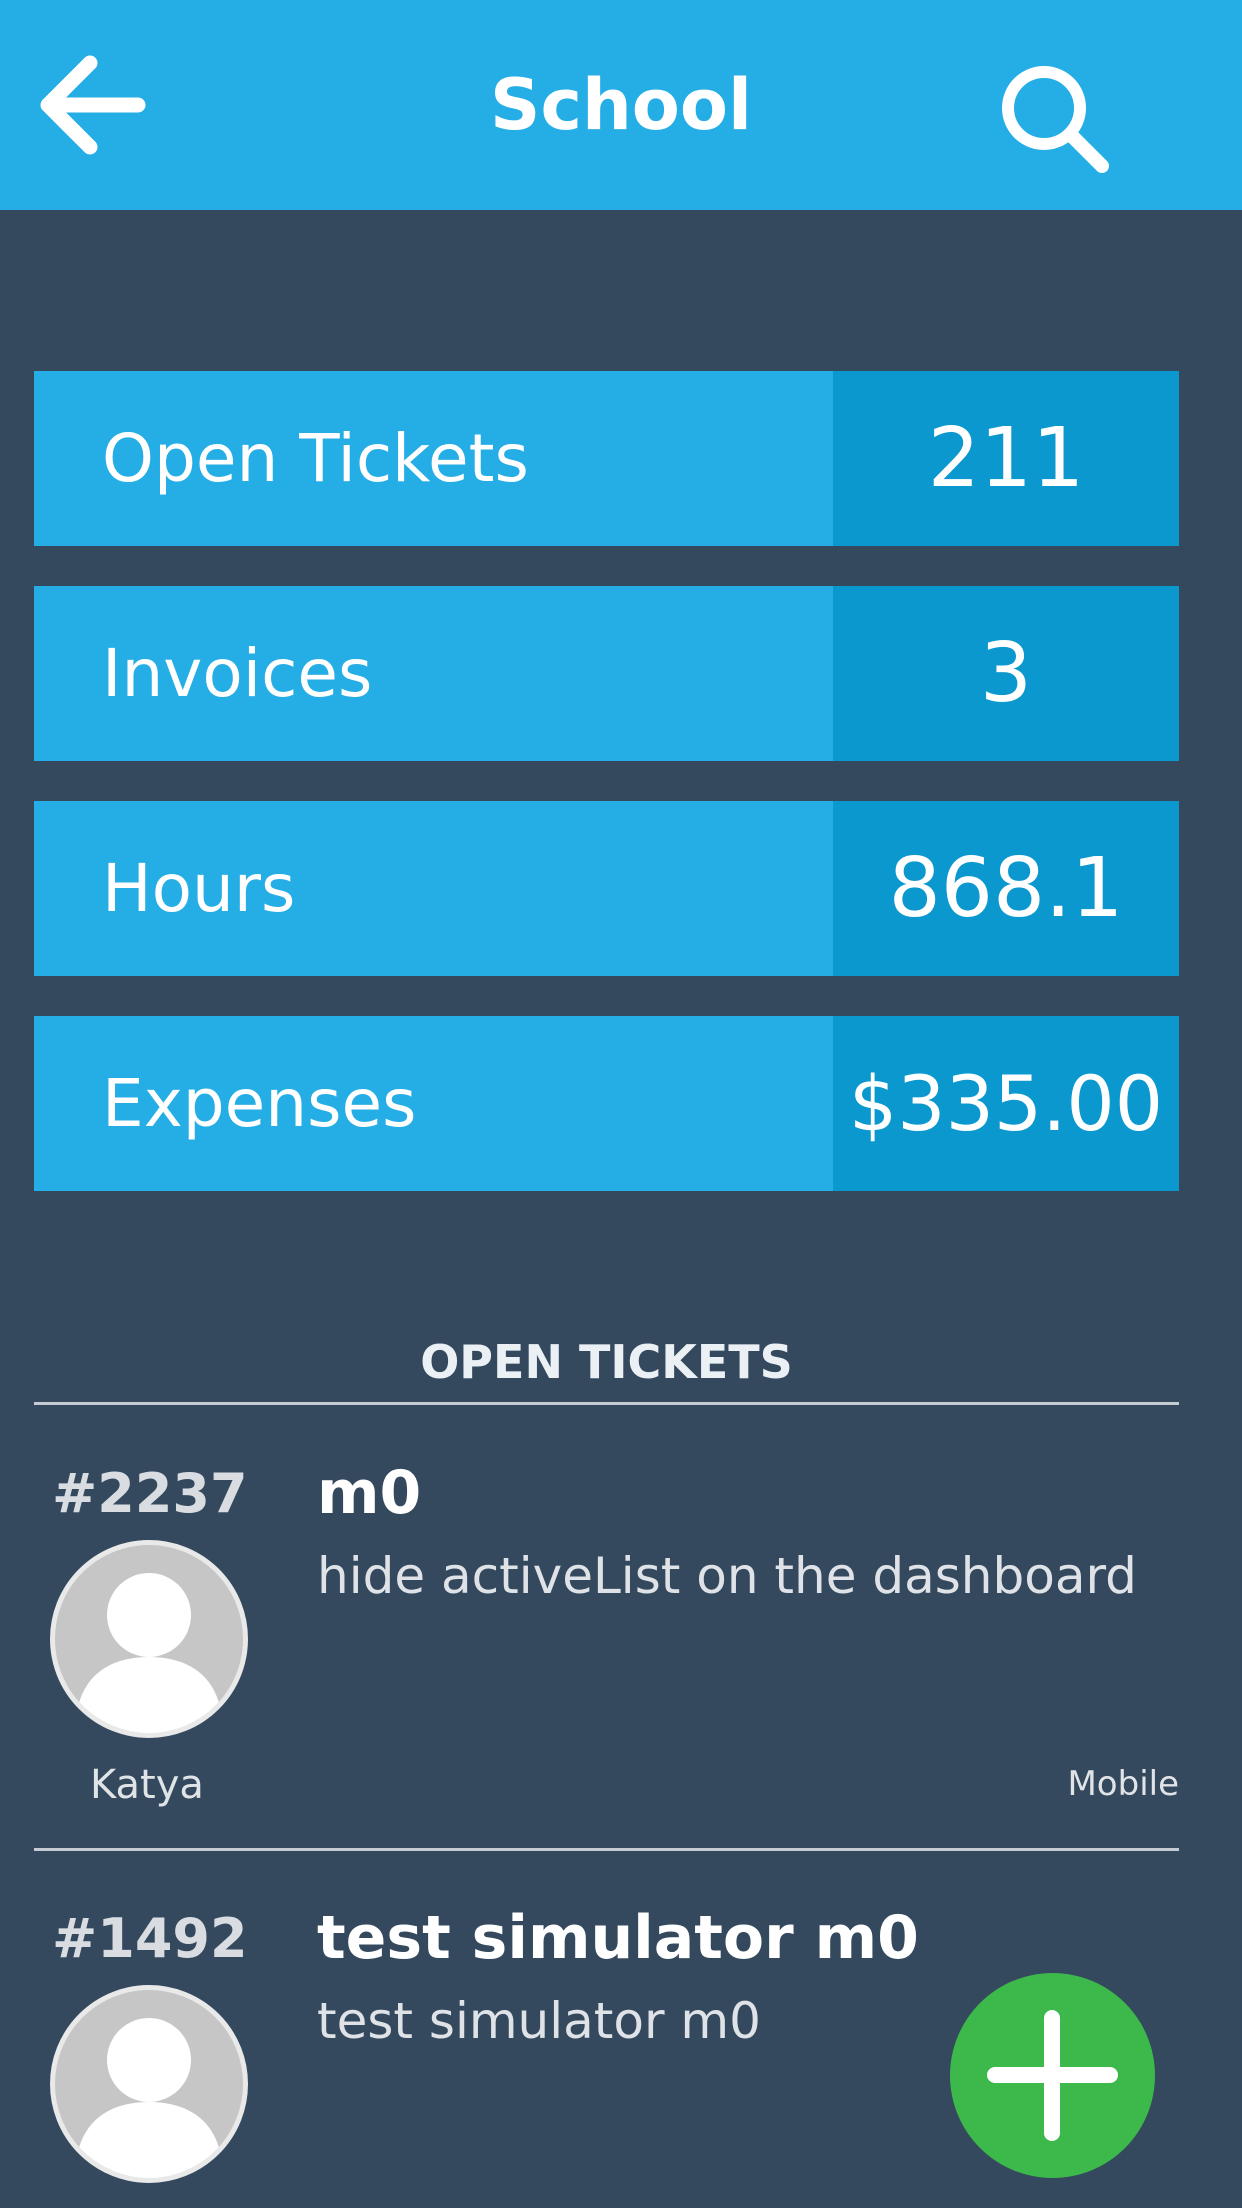  Describe the element at coordinates (259, 1103) in the screenshot. I see `stat-label: Expenses` at that location.